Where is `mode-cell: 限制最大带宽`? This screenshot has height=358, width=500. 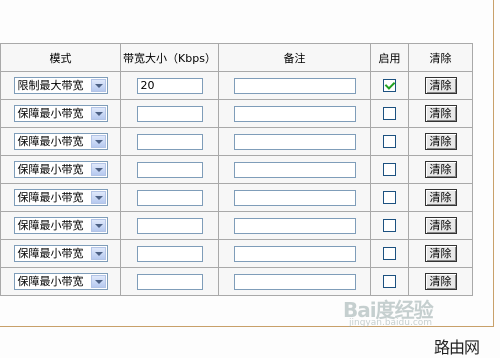
mode-cell: 限制最大带宽 is located at coordinates (60, 85).